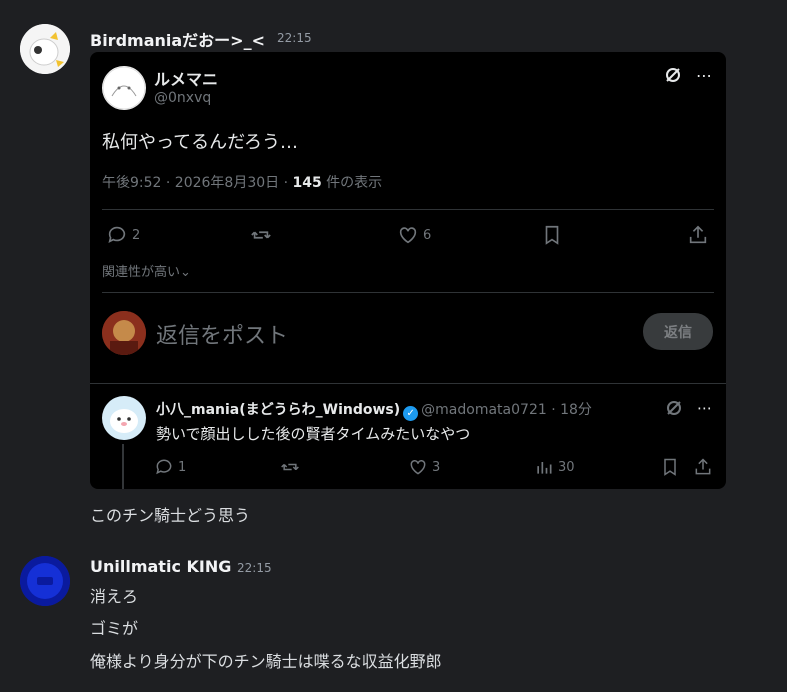  What do you see at coordinates (566, 467) in the screenshot?
I see `quoted-views-count: 30` at bounding box center [566, 467].